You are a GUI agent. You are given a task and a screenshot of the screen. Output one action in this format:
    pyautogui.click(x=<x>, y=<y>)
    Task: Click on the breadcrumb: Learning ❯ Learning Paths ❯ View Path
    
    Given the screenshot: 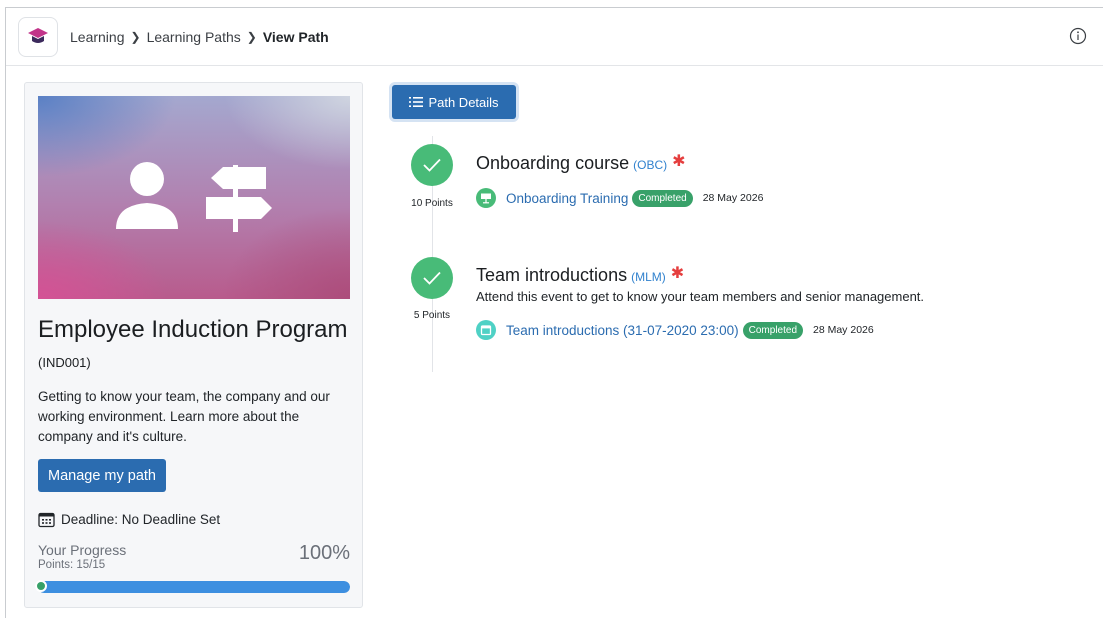 What is the action you would take?
    pyautogui.click(x=199, y=37)
    